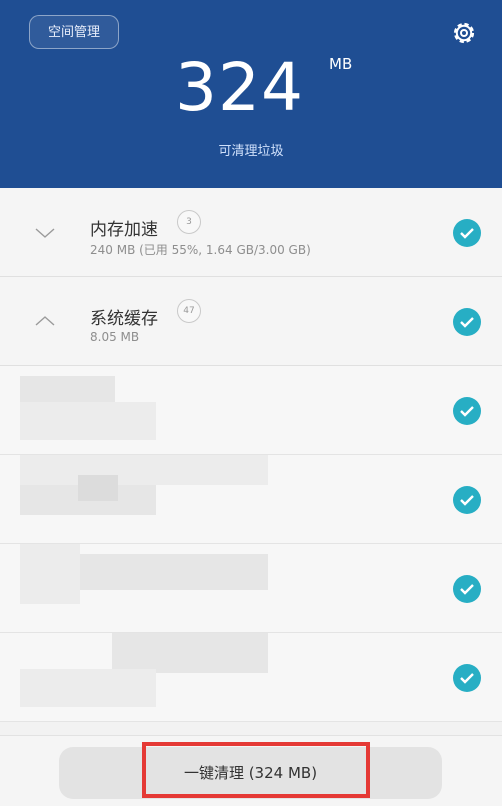 The height and width of the screenshot is (806, 502). What do you see at coordinates (200, 250) in the screenshot?
I see `item-subtitle: 240 MB (已用 55%, 1.64 GB/3.00 GB)` at bounding box center [200, 250].